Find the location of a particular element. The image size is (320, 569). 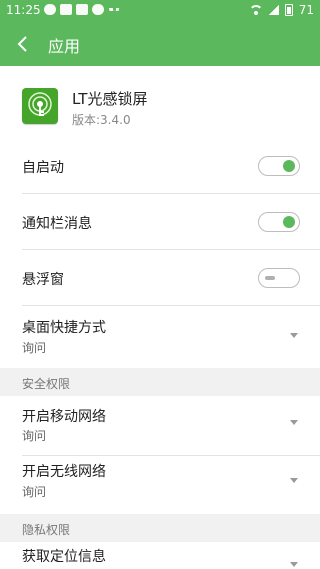

floating-window-row: 悬浮窗 is located at coordinates (160, 278).